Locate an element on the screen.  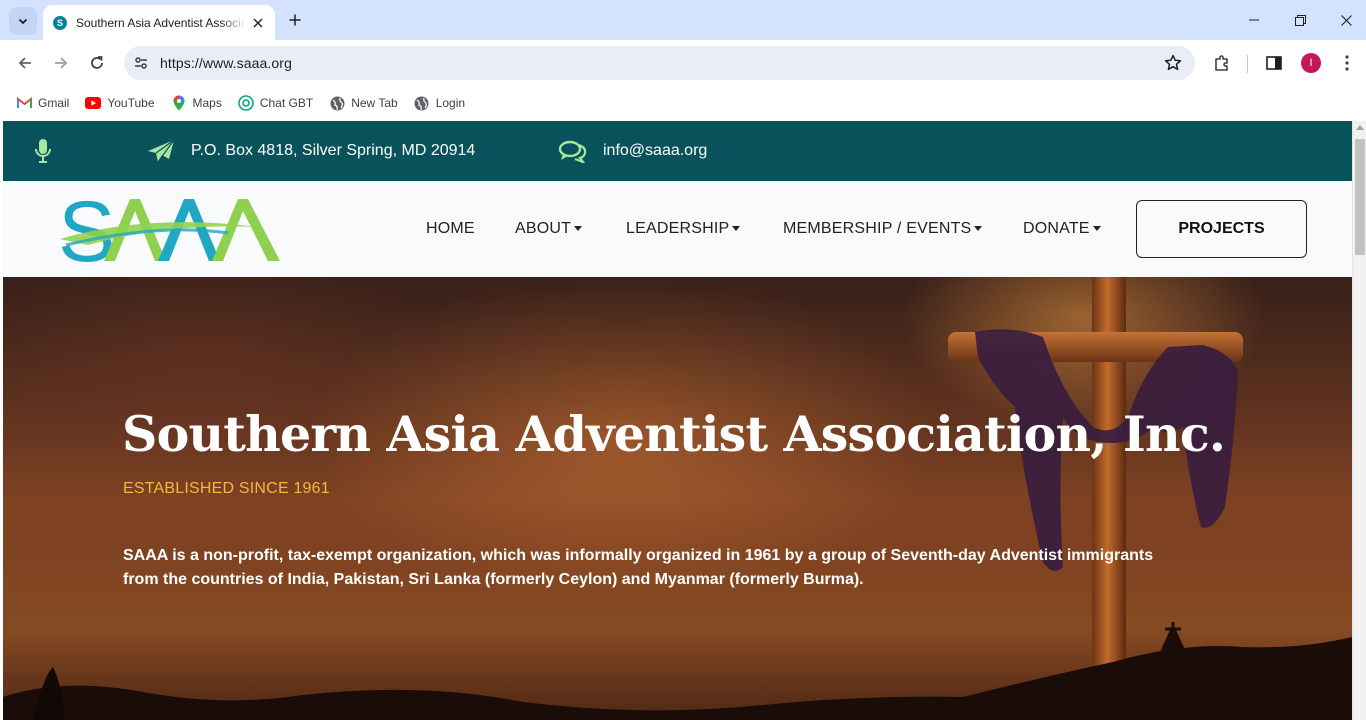
forward-button is located at coordinates (61, 63).